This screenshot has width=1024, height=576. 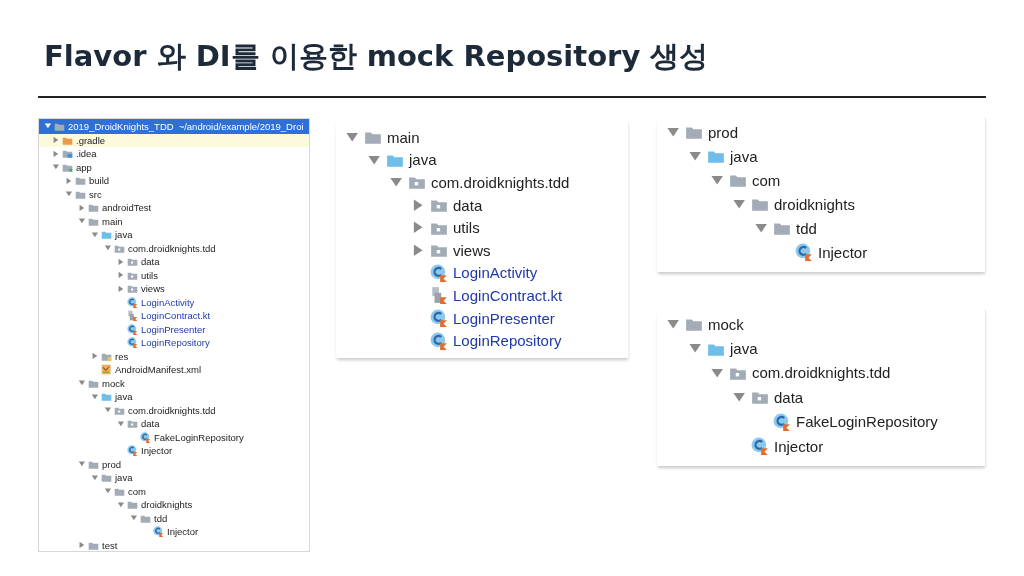 I want to click on file-name: test, so click(x=110, y=545).